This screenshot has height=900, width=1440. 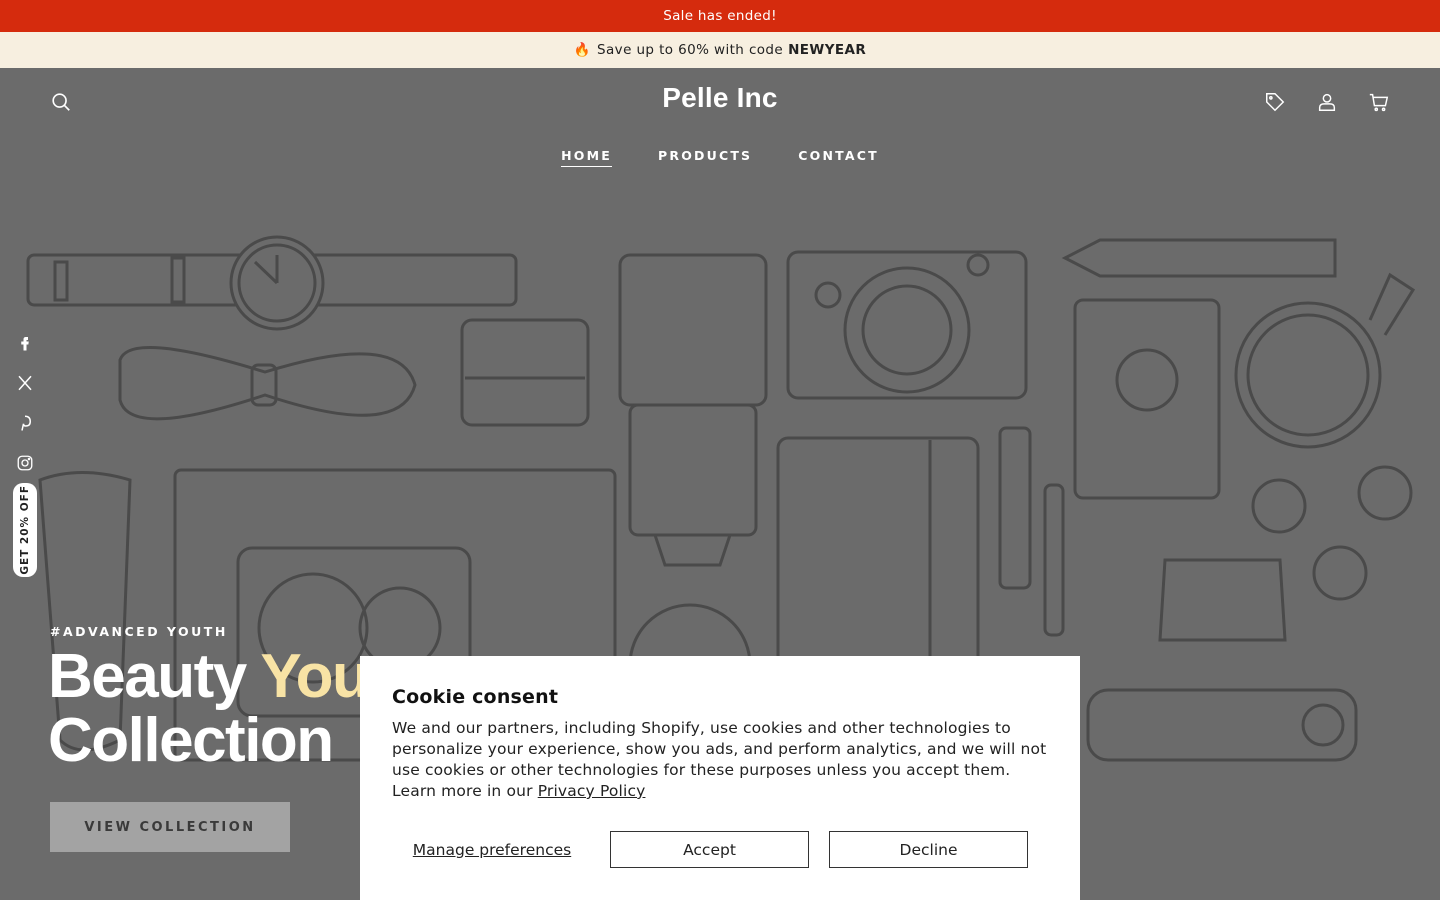 I want to click on hero-title-part2: Collection, so click(x=191, y=740).